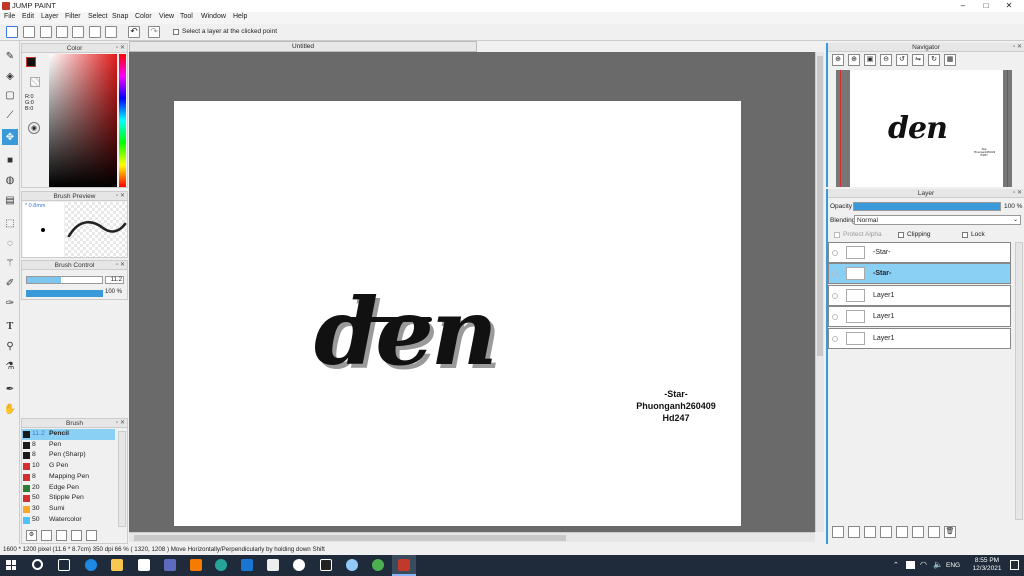 This screenshot has height=576, width=1024. What do you see at coordinates (838, 60) in the screenshot?
I see `zoom-in-icon: ⊕` at bounding box center [838, 60].